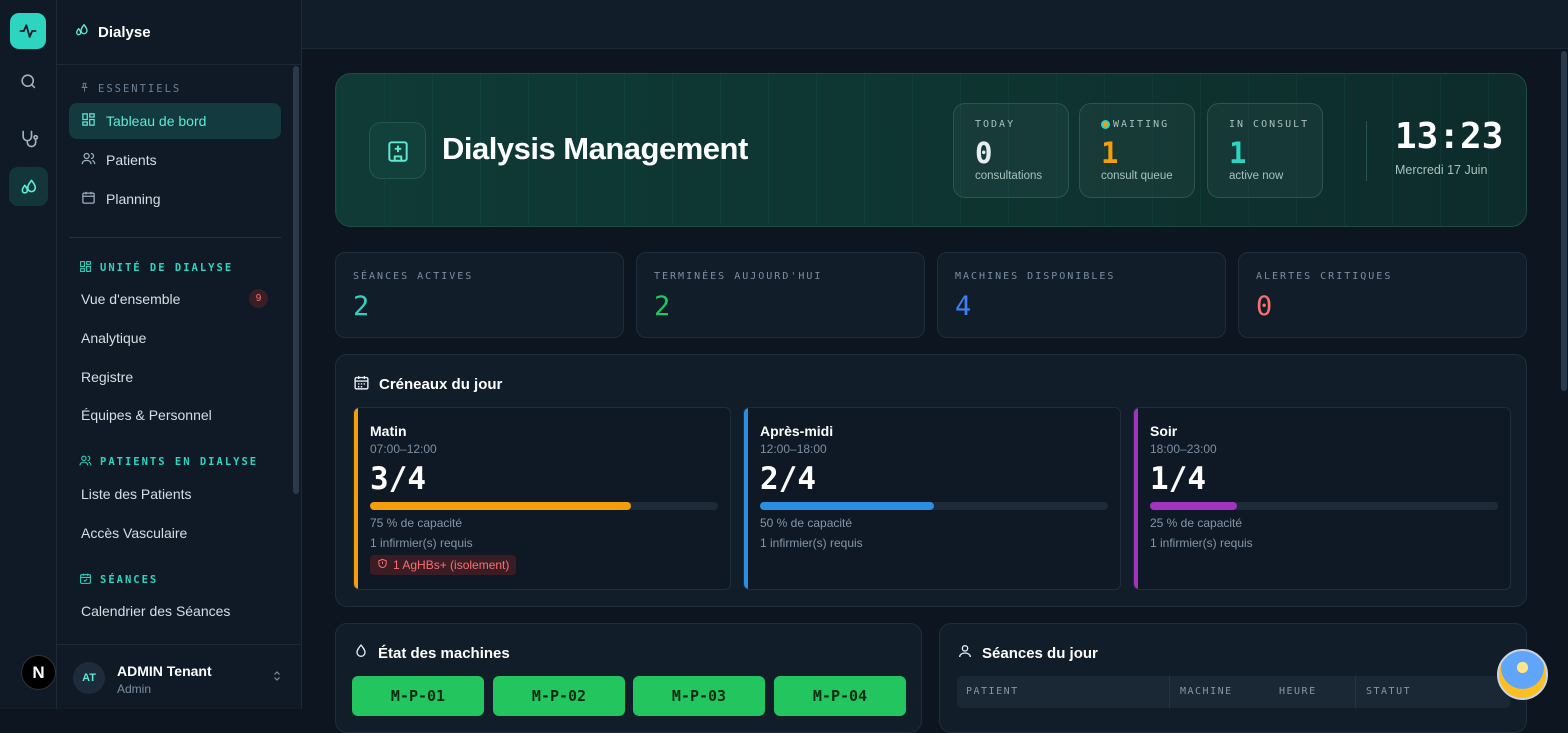 This screenshot has height=733, width=1568. Describe the element at coordinates (129, 580) in the screenshot. I see `section-label: SÉANCES` at that location.